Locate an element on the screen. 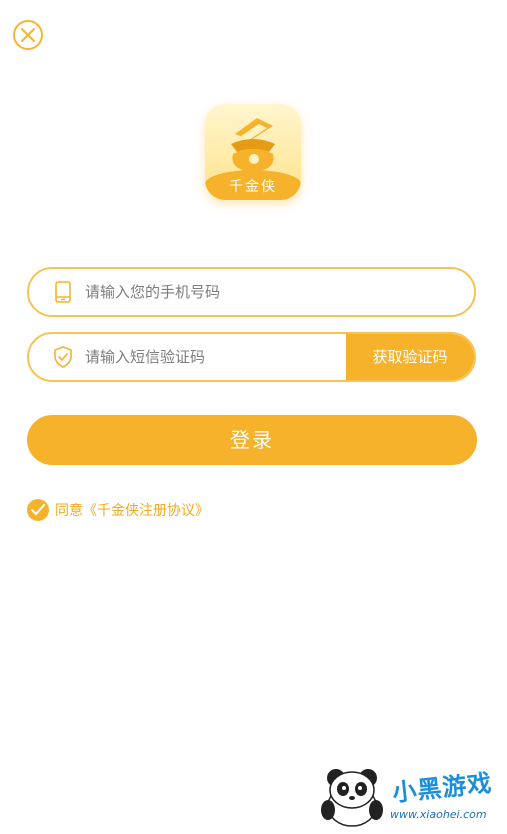  gold-bag-app-icon is located at coordinates (253, 145).